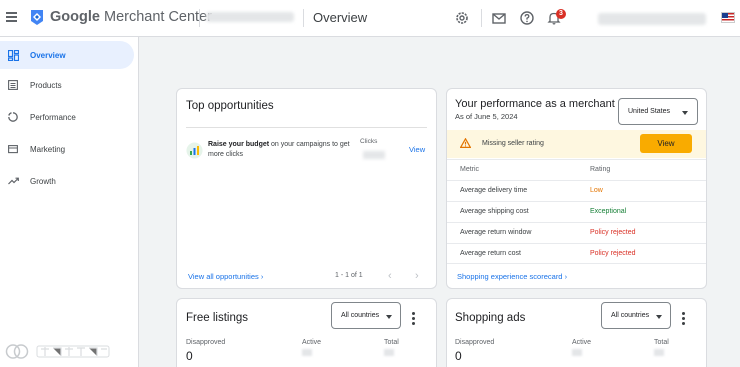 The image size is (740, 367). I want to click on view-button: View, so click(666, 143).